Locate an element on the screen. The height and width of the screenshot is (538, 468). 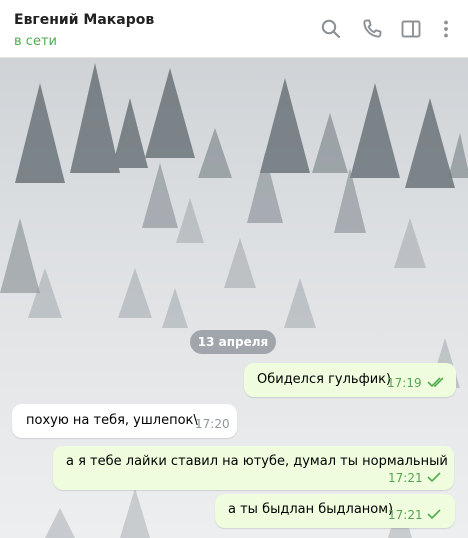
message-text: похую на тебя, ушлепок\ is located at coordinates (112, 420).